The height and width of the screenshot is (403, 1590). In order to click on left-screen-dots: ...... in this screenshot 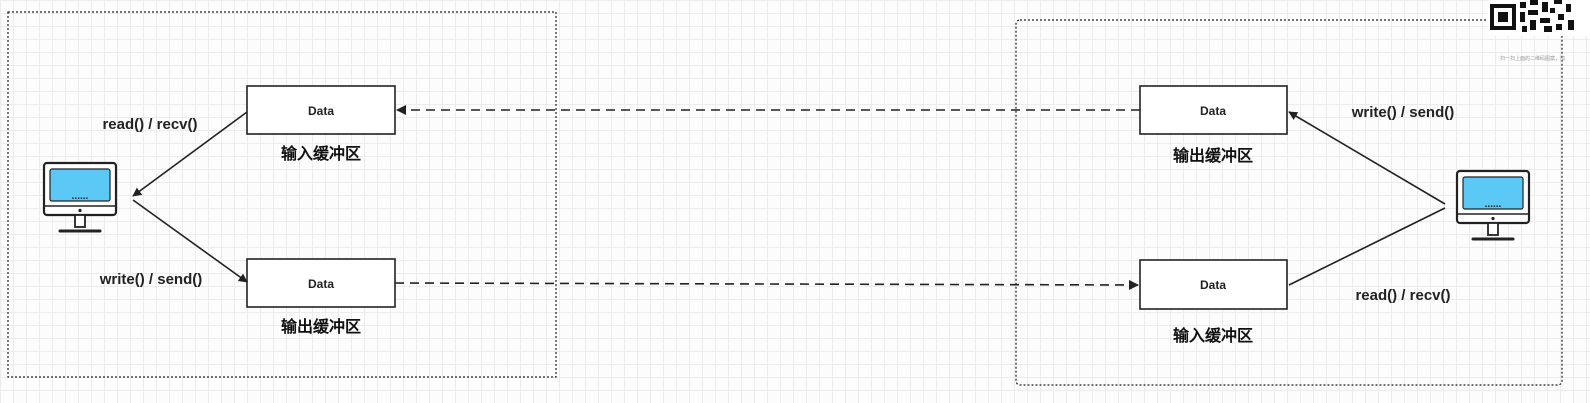, I will do `click(80, 196)`.